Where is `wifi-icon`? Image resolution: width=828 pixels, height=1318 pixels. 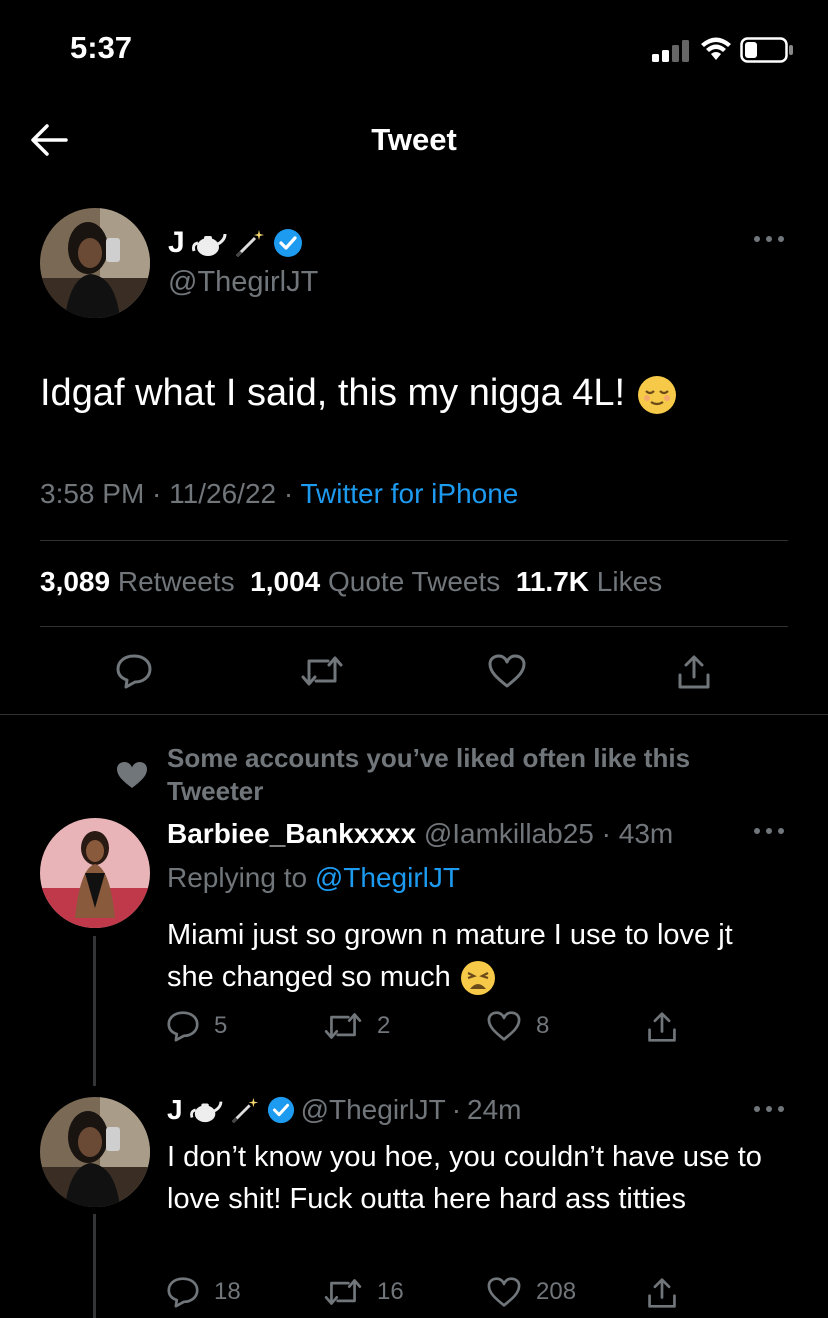
wifi-icon is located at coordinates (716, 49).